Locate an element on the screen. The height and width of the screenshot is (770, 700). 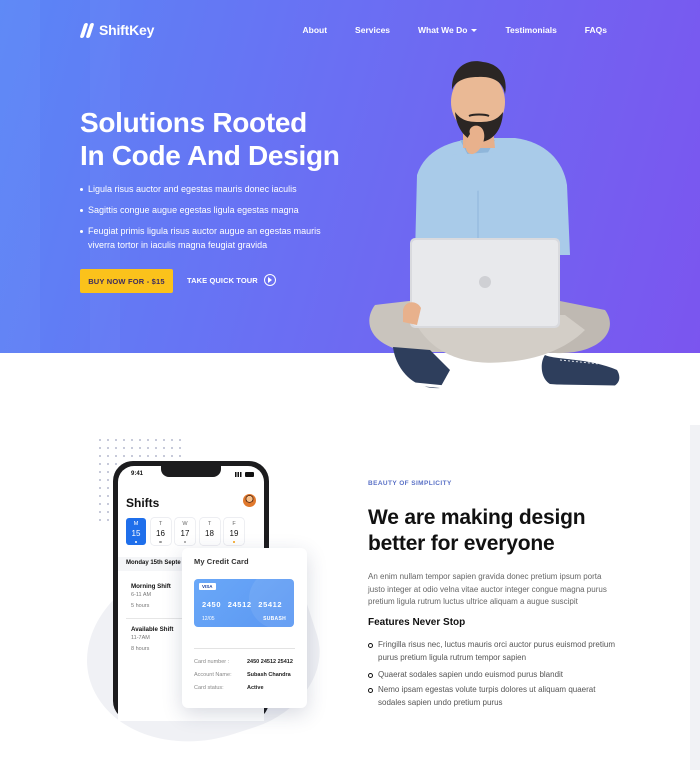
day-label: M is located at coordinates (136, 524).